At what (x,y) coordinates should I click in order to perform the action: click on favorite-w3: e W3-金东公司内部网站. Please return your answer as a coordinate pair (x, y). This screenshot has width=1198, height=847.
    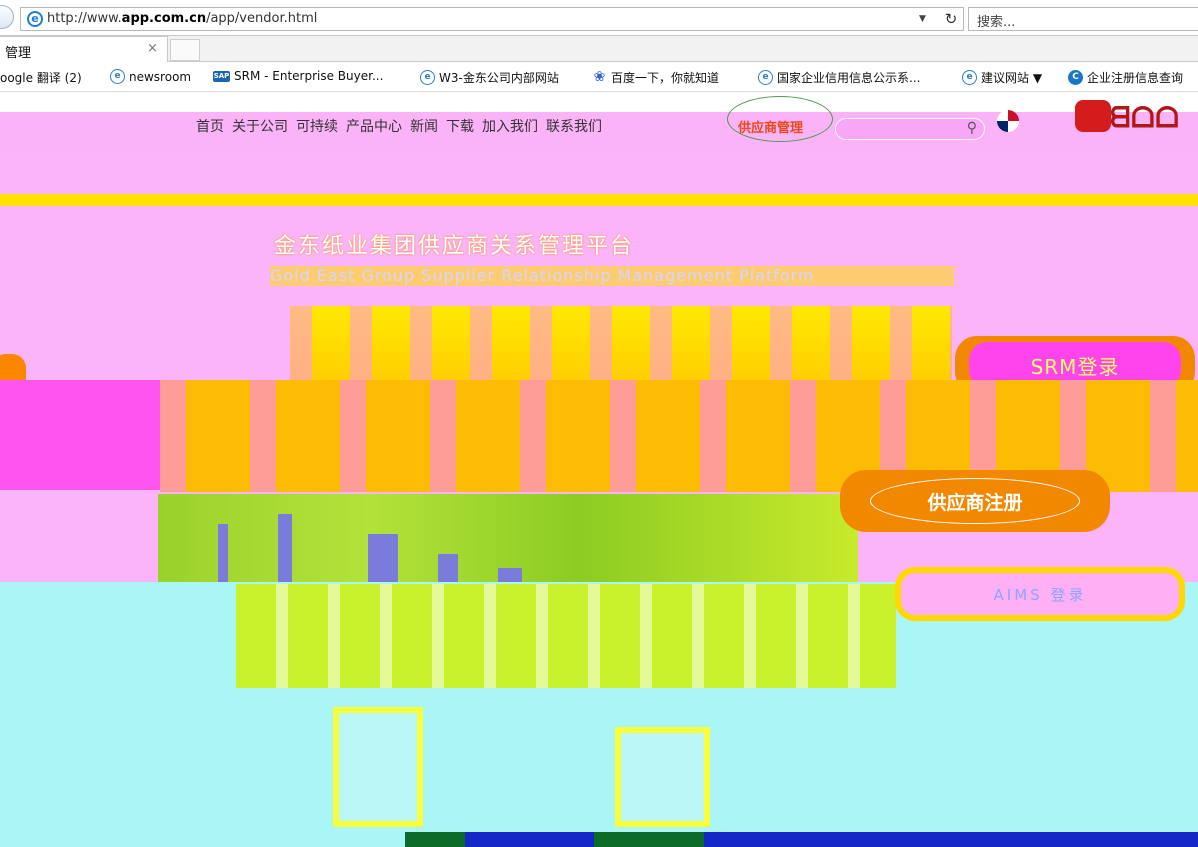
    Looking at the image, I should click on (489, 77).